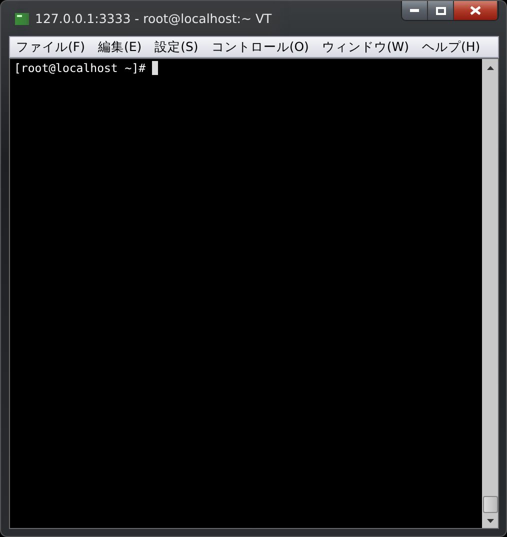 This screenshot has width=507, height=537. I want to click on minimize-icon, so click(414, 10).